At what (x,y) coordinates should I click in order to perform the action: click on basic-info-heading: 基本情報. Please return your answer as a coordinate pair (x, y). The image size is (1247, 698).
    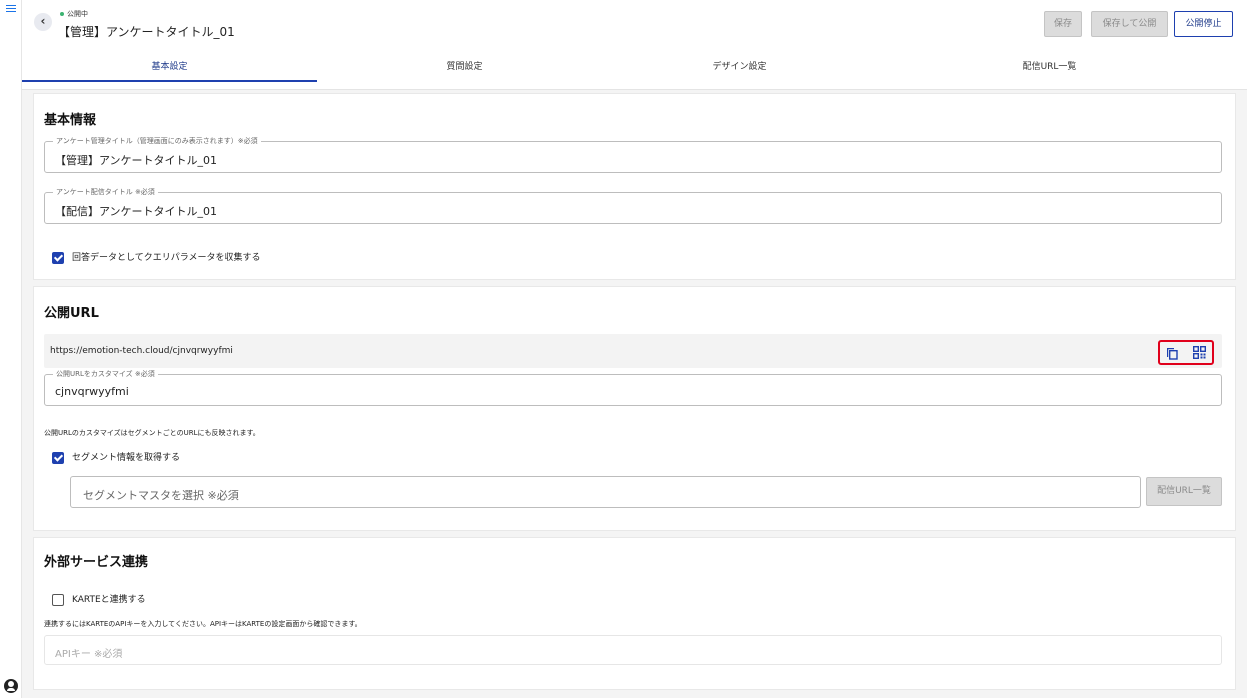
    Looking at the image, I should click on (70, 120).